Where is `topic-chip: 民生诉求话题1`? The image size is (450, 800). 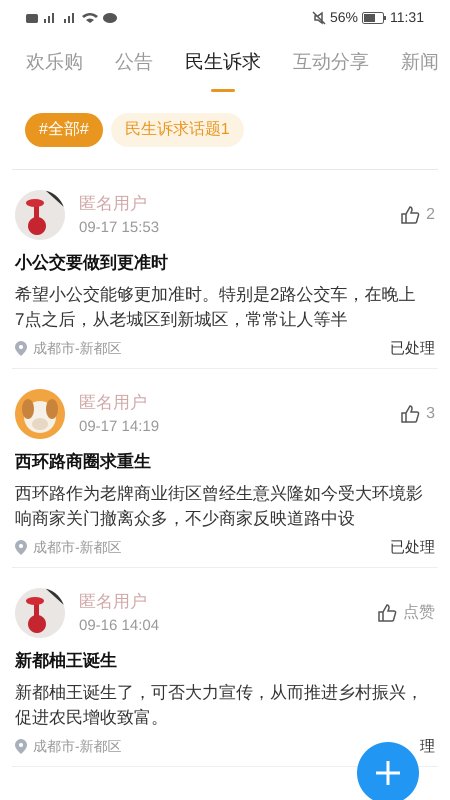
topic-chip: 民生诉求话题1 is located at coordinates (177, 130).